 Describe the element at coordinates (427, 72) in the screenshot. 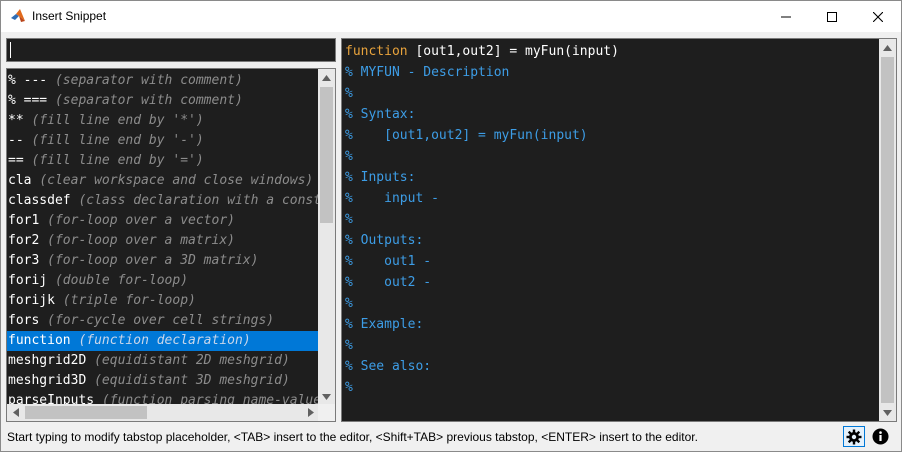

I see `code-comment: % MYFUN - Description` at that location.